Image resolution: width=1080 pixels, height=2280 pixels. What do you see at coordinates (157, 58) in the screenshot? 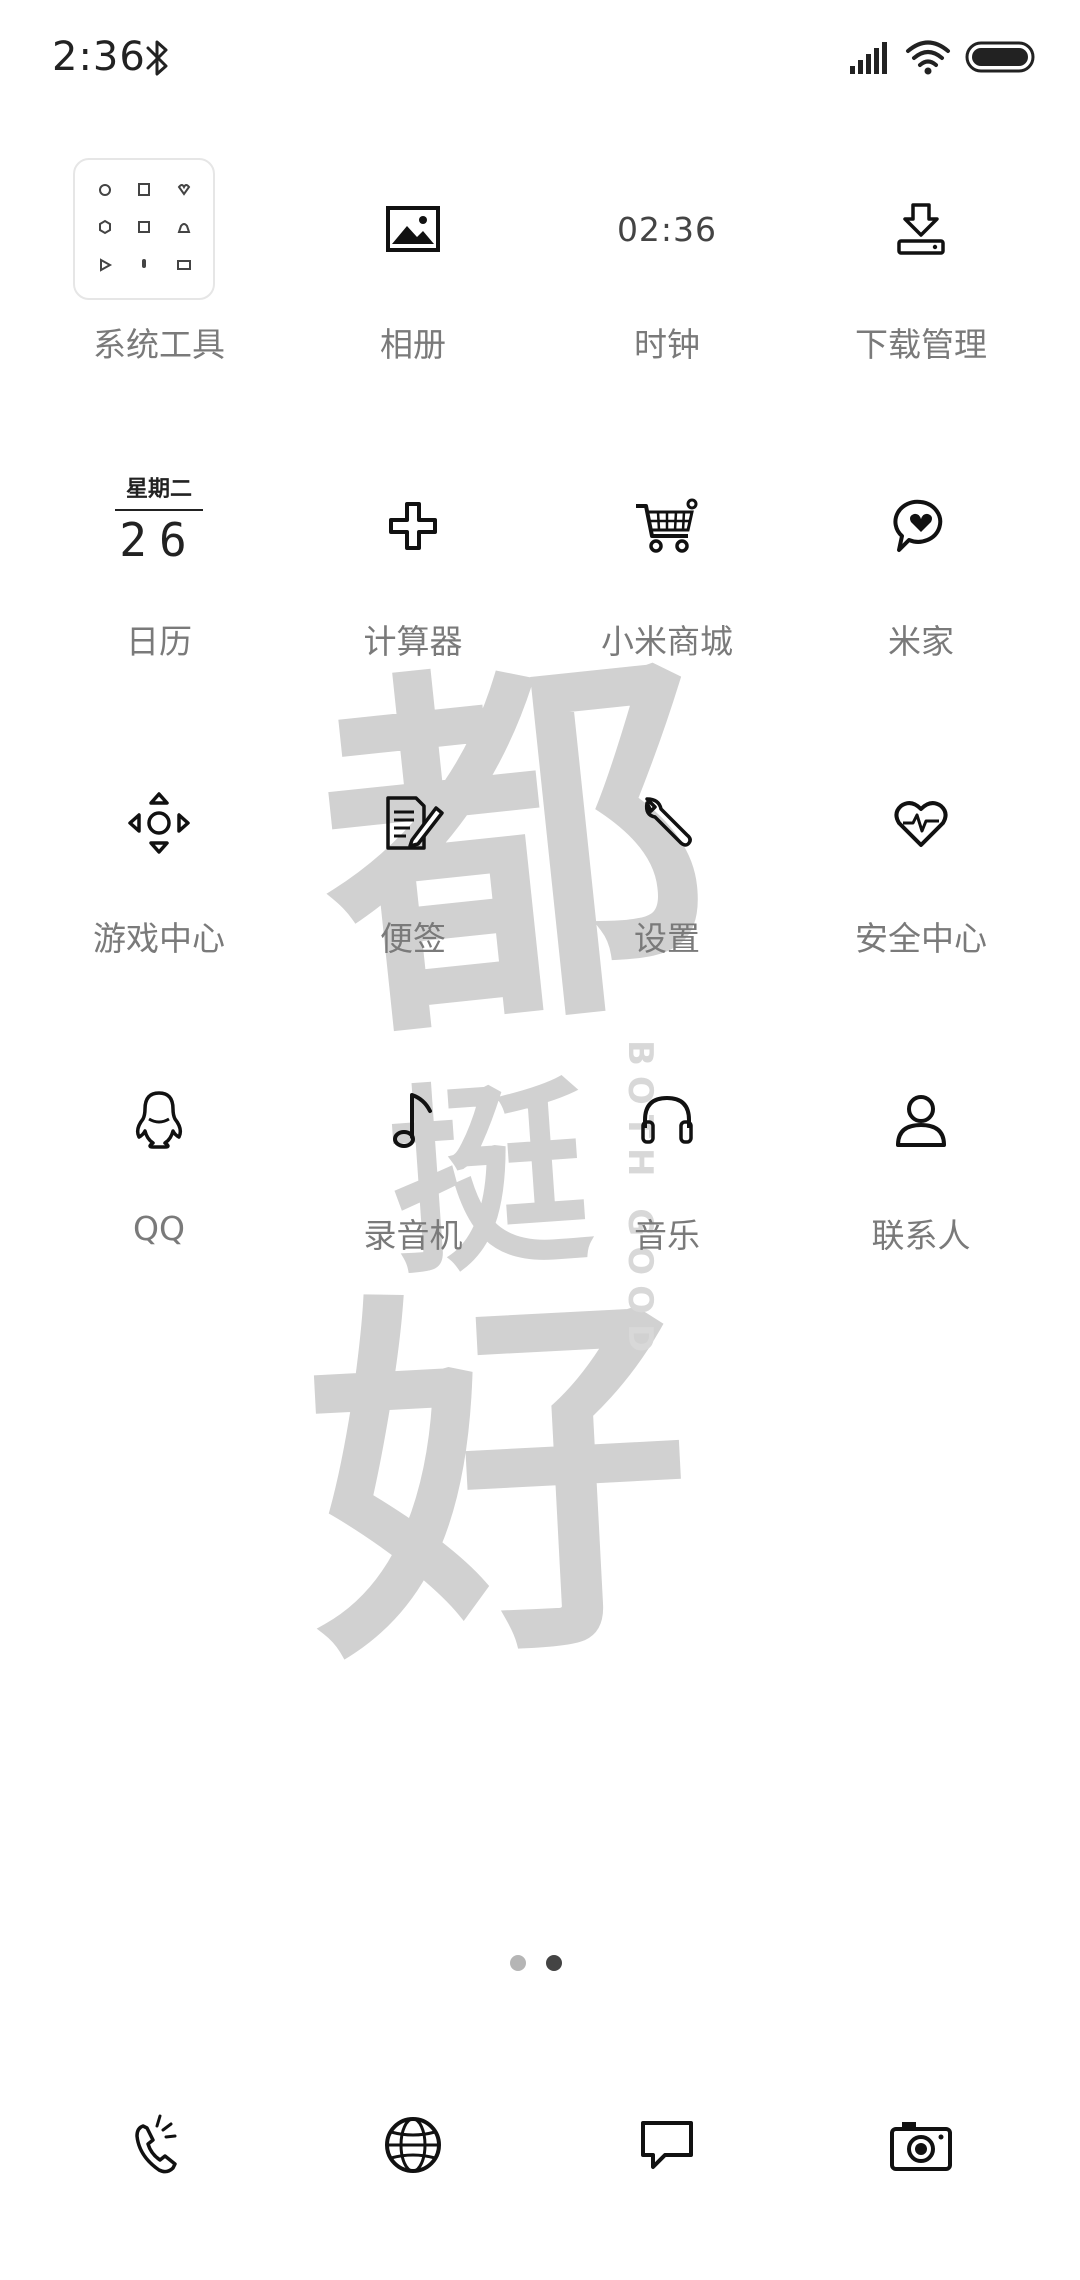
I see `bluetooth-icon` at bounding box center [157, 58].